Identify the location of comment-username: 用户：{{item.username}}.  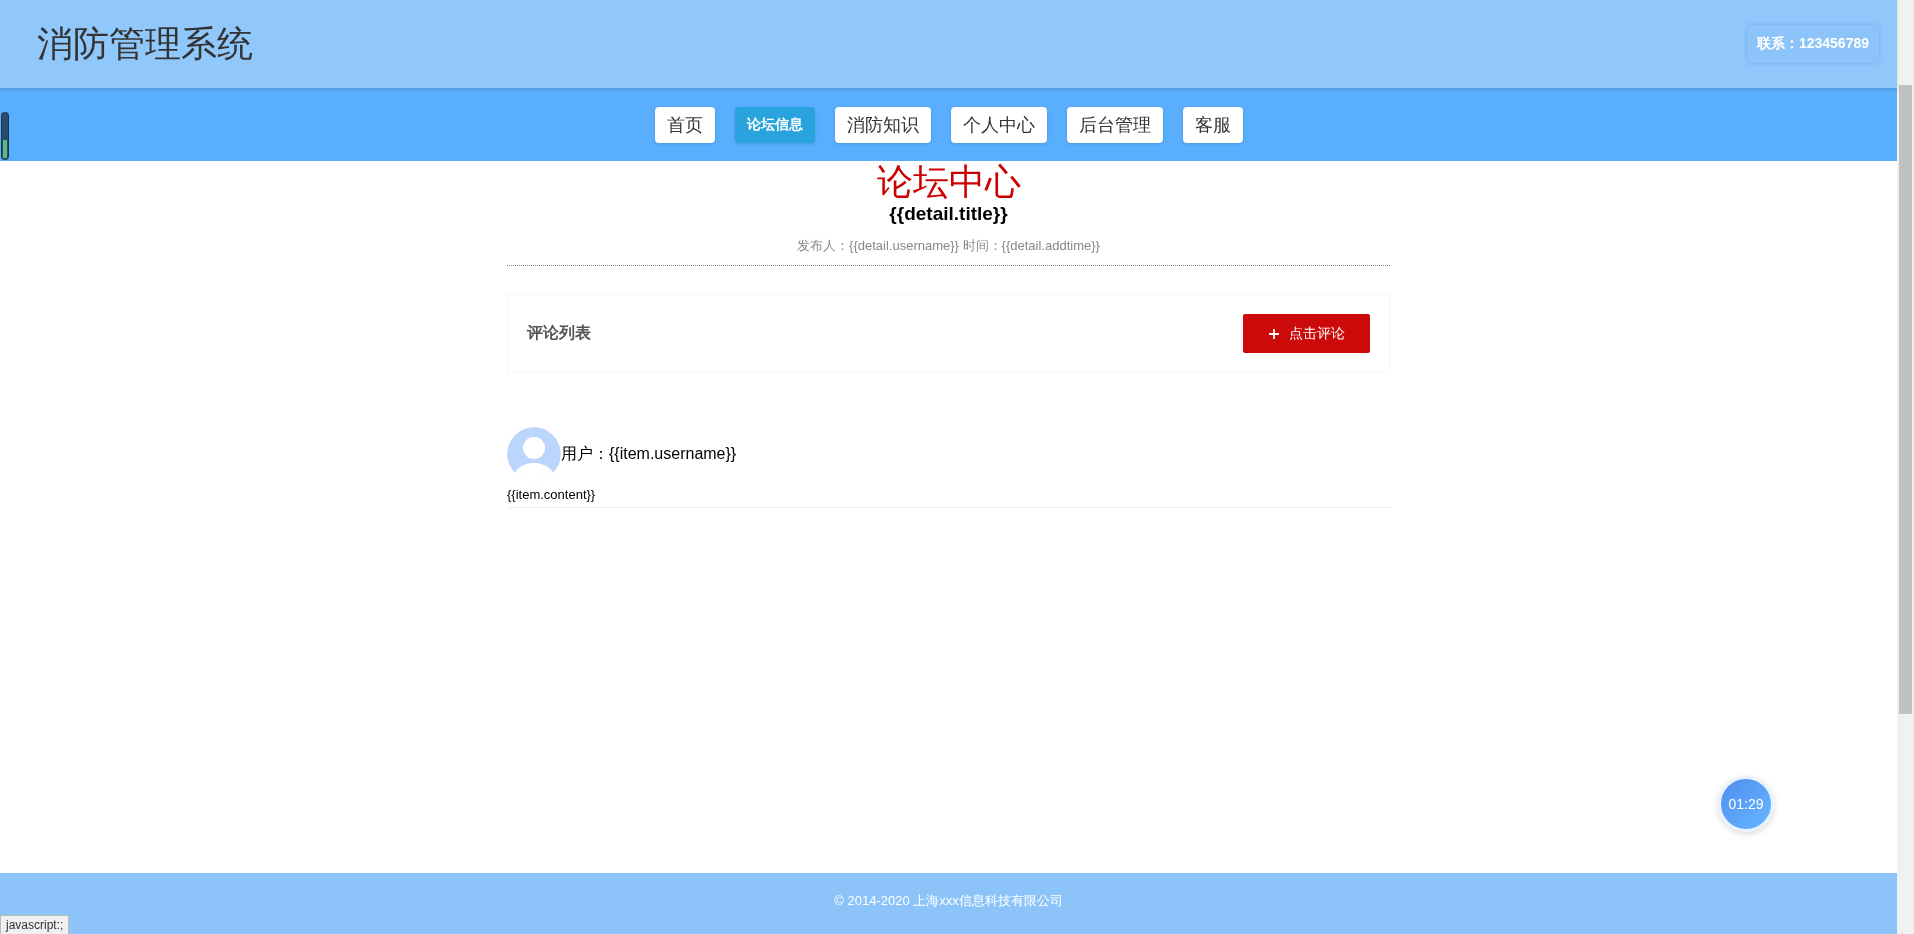
(649, 453).